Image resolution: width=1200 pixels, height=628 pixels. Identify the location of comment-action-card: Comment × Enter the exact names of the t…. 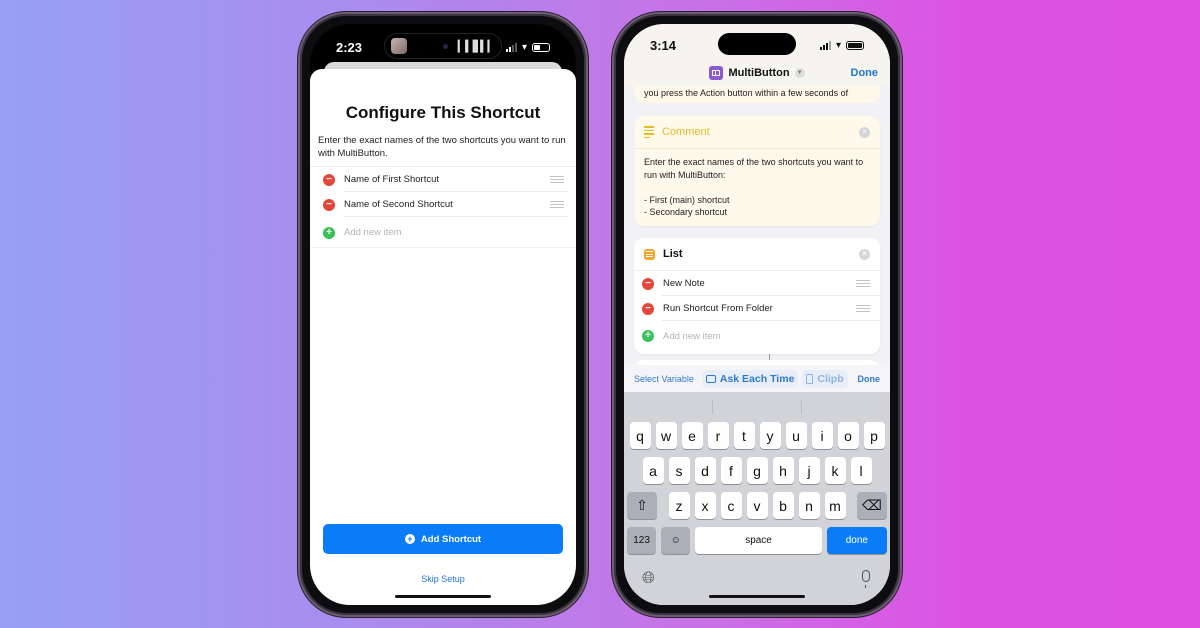
(757, 171).